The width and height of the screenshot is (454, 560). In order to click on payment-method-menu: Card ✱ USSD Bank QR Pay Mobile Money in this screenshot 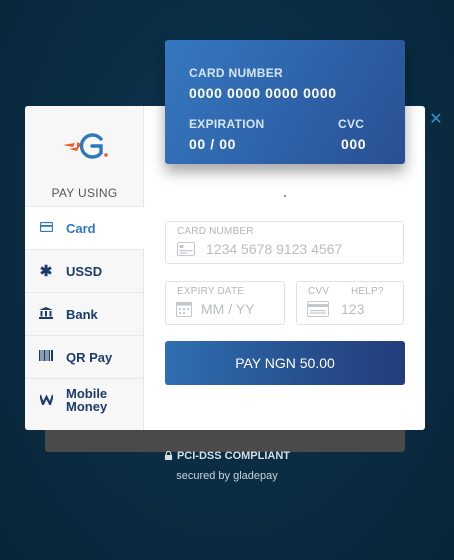, I will do `click(85, 313)`.